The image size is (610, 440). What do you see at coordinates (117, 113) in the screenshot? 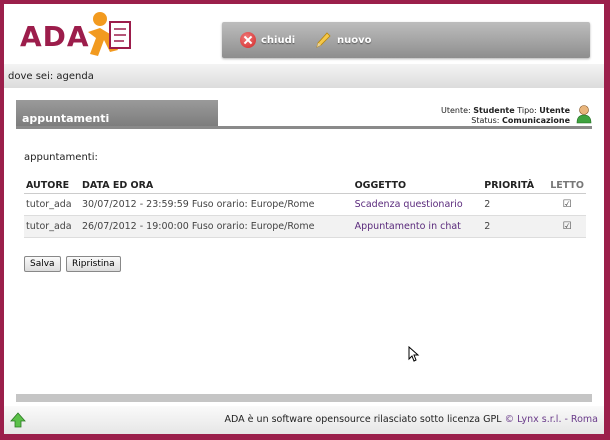
I see `panel-title-tab: appuntamenti` at bounding box center [117, 113].